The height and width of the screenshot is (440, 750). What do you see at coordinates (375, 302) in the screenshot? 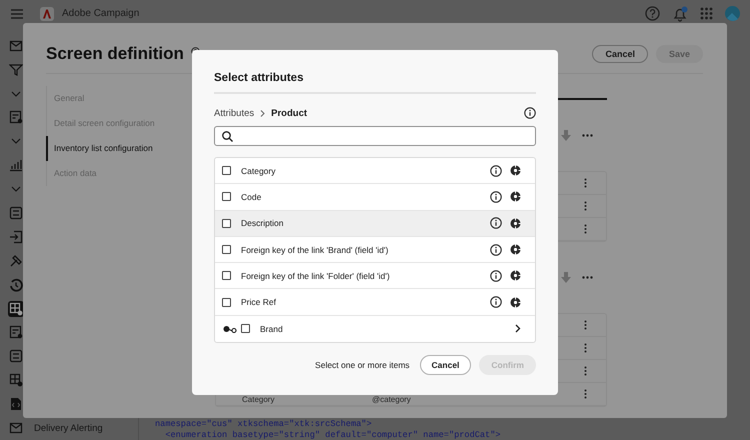
I see `list-row: Price Ref` at bounding box center [375, 302].